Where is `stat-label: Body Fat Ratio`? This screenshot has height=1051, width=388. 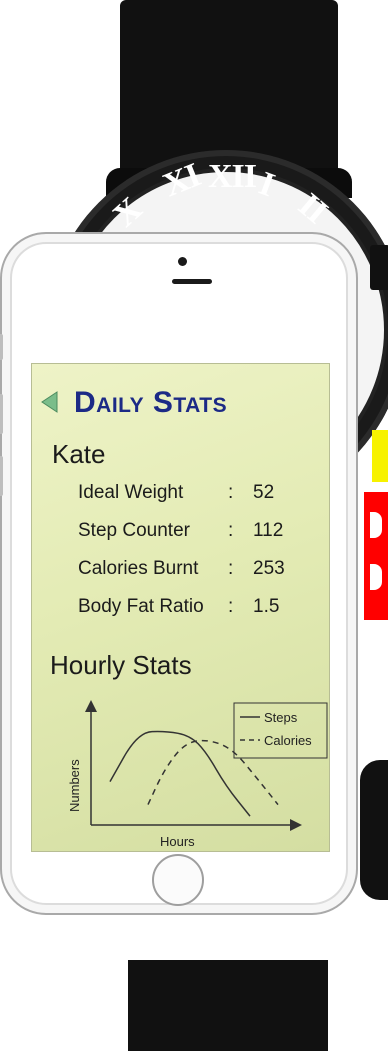 stat-label: Body Fat Ratio is located at coordinates (141, 606).